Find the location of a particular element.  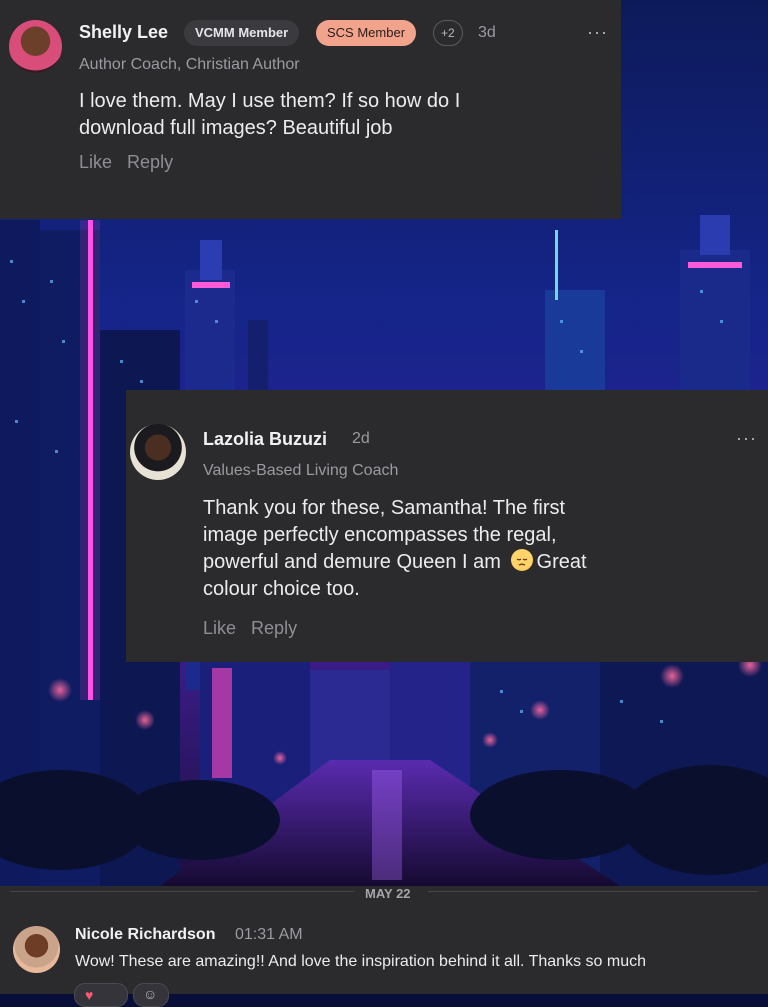

comment-text-segment: Great is located at coordinates (561, 562).